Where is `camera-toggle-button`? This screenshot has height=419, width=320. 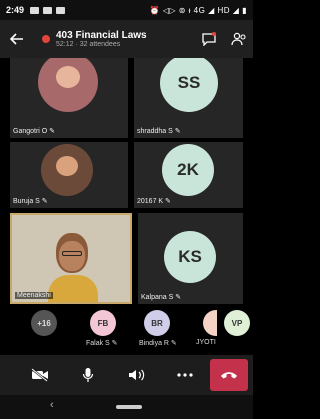
camera-toggle-button is located at coordinates (40, 375).